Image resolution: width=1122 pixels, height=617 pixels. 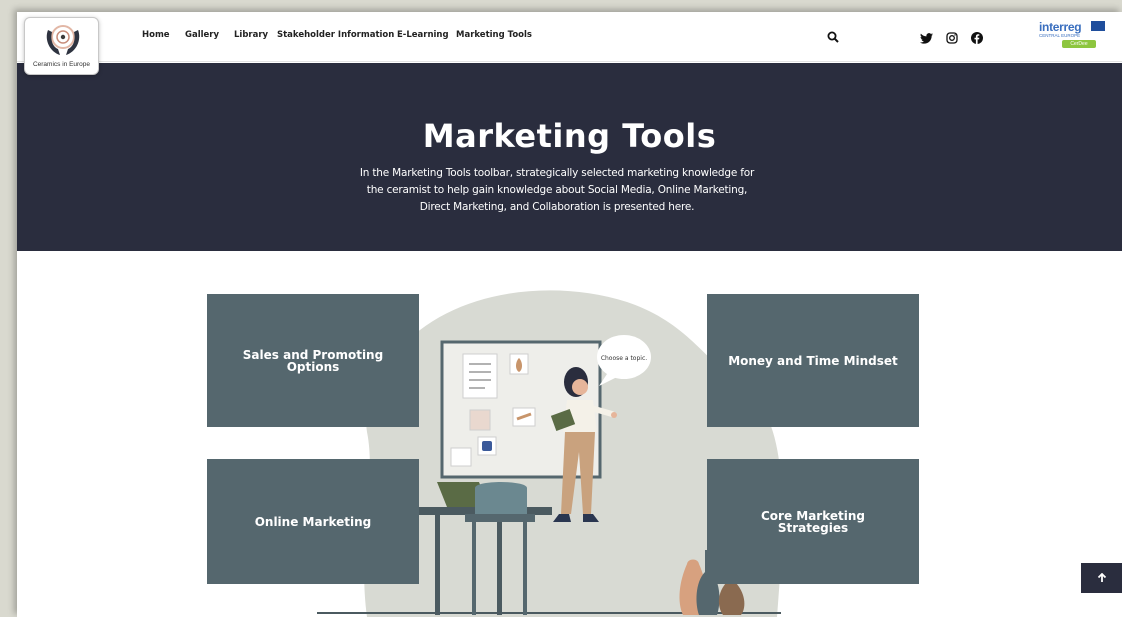 What do you see at coordinates (1098, 26) in the screenshot?
I see `eu-flag-icon` at bounding box center [1098, 26].